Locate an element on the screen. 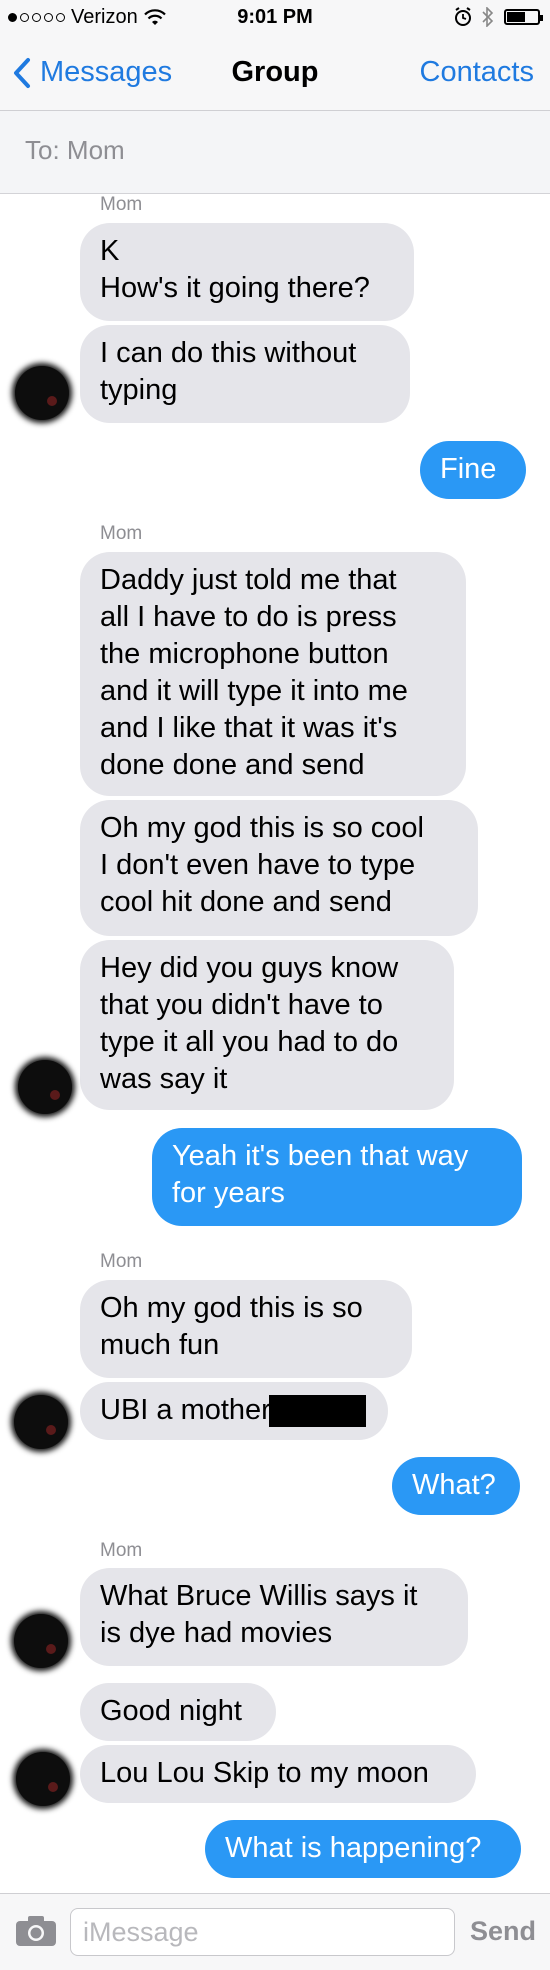 Image resolution: width=550 pixels, height=1970 pixels. message-line: is dye had movies is located at coordinates (216, 1633).